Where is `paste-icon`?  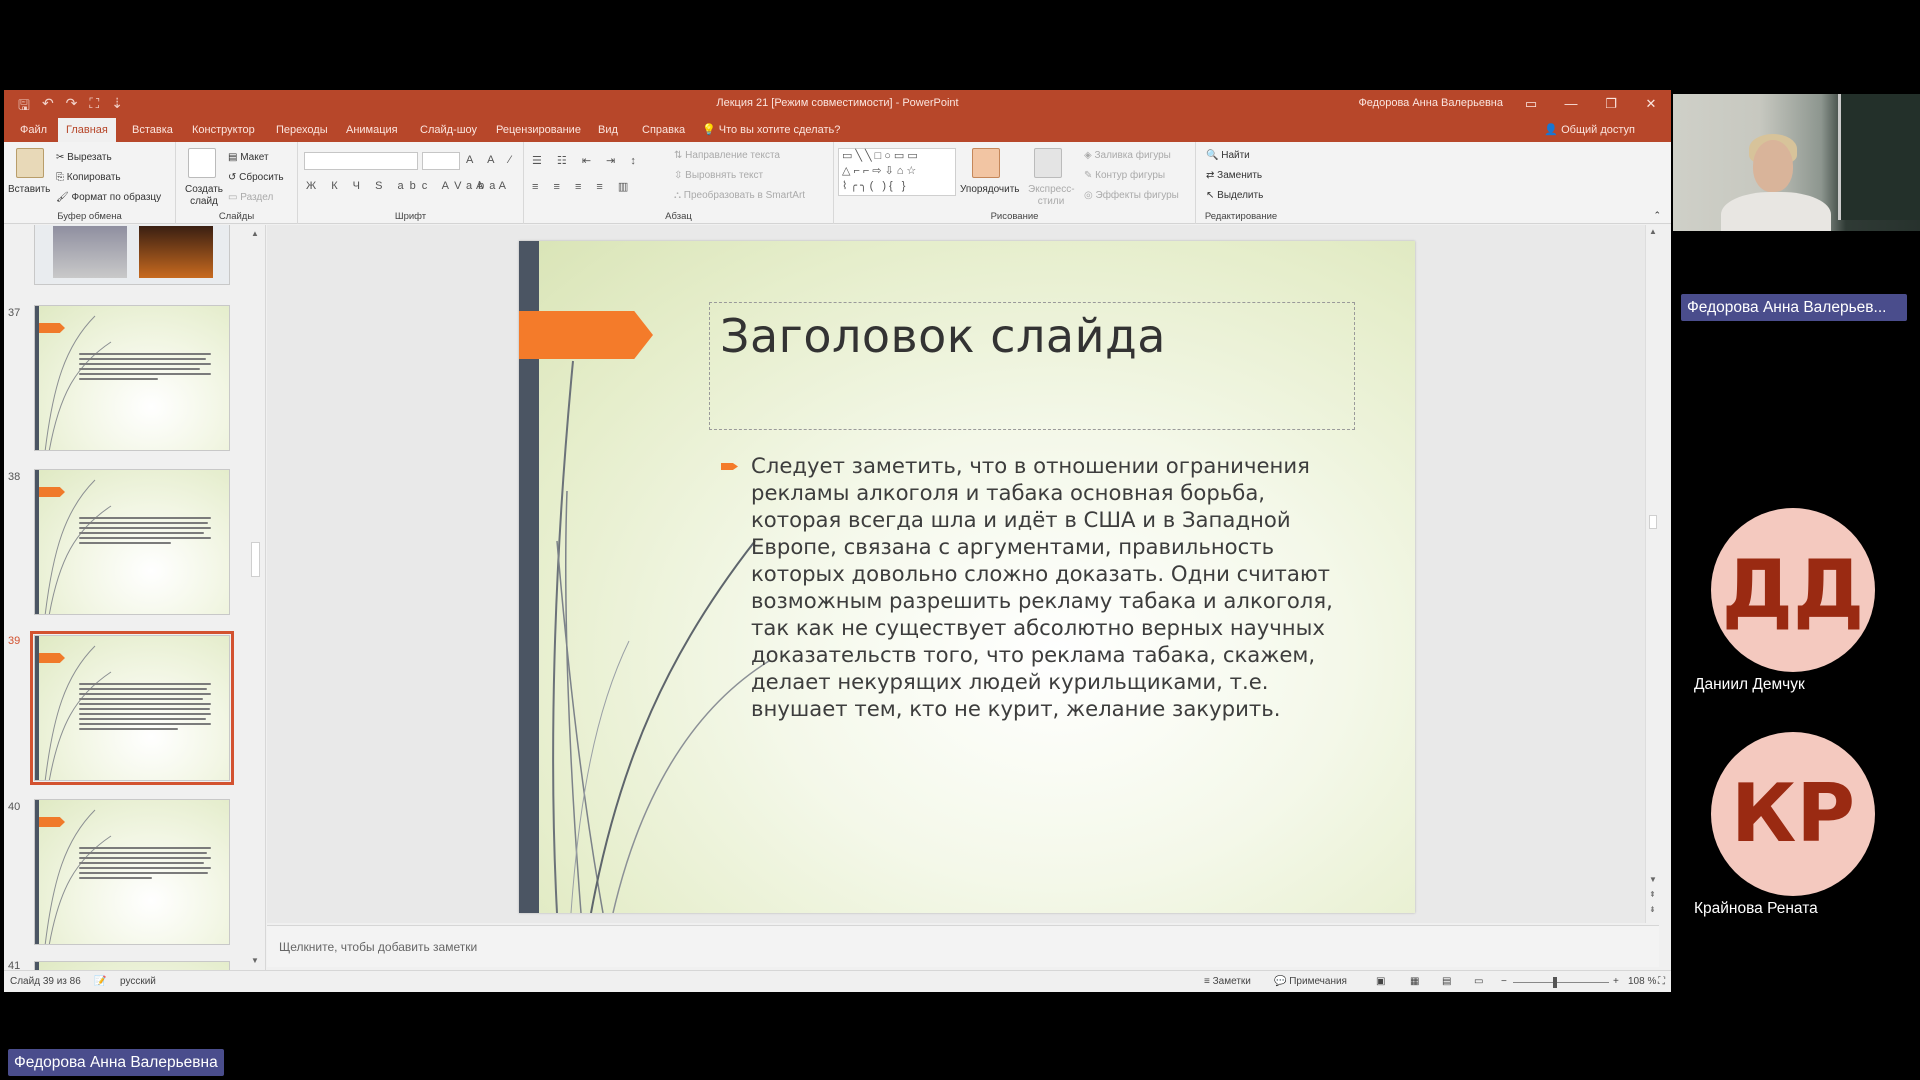 paste-icon is located at coordinates (30, 163).